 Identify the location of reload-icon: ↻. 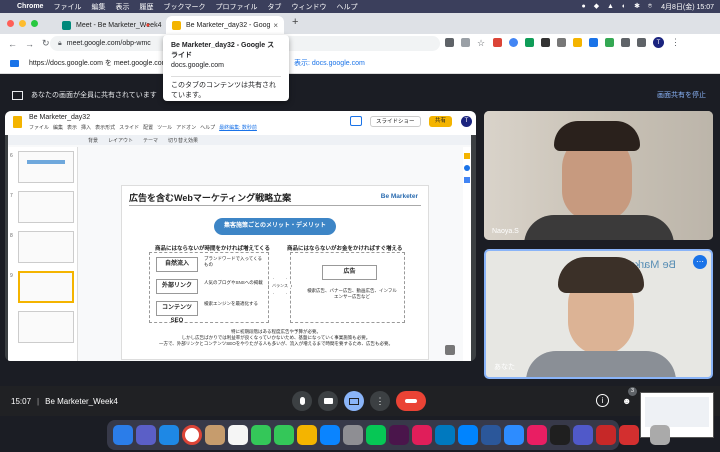
(46, 43).